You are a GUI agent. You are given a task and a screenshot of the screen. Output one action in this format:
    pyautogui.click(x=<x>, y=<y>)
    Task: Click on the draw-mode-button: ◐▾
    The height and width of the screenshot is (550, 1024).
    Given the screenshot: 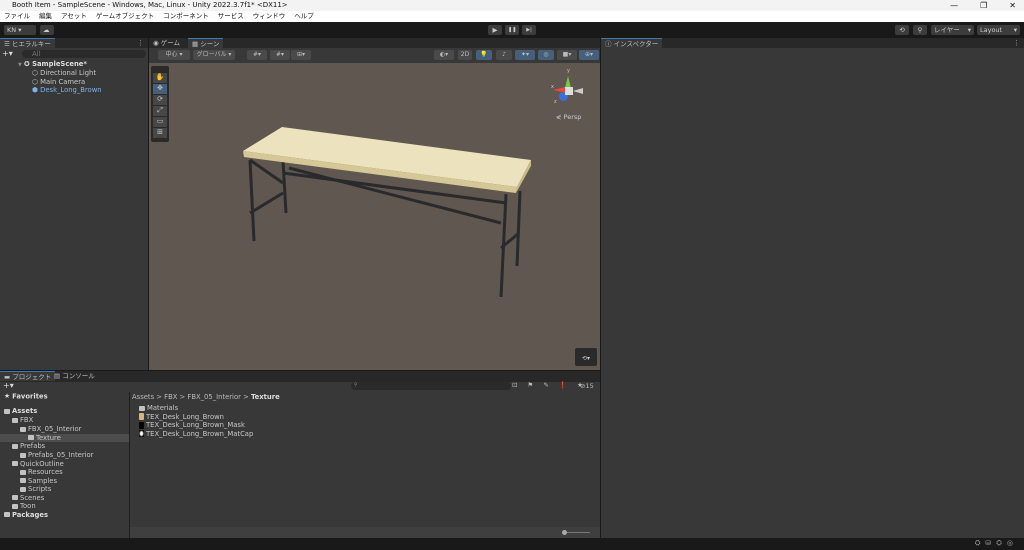 What is the action you would take?
    pyautogui.click(x=444, y=55)
    